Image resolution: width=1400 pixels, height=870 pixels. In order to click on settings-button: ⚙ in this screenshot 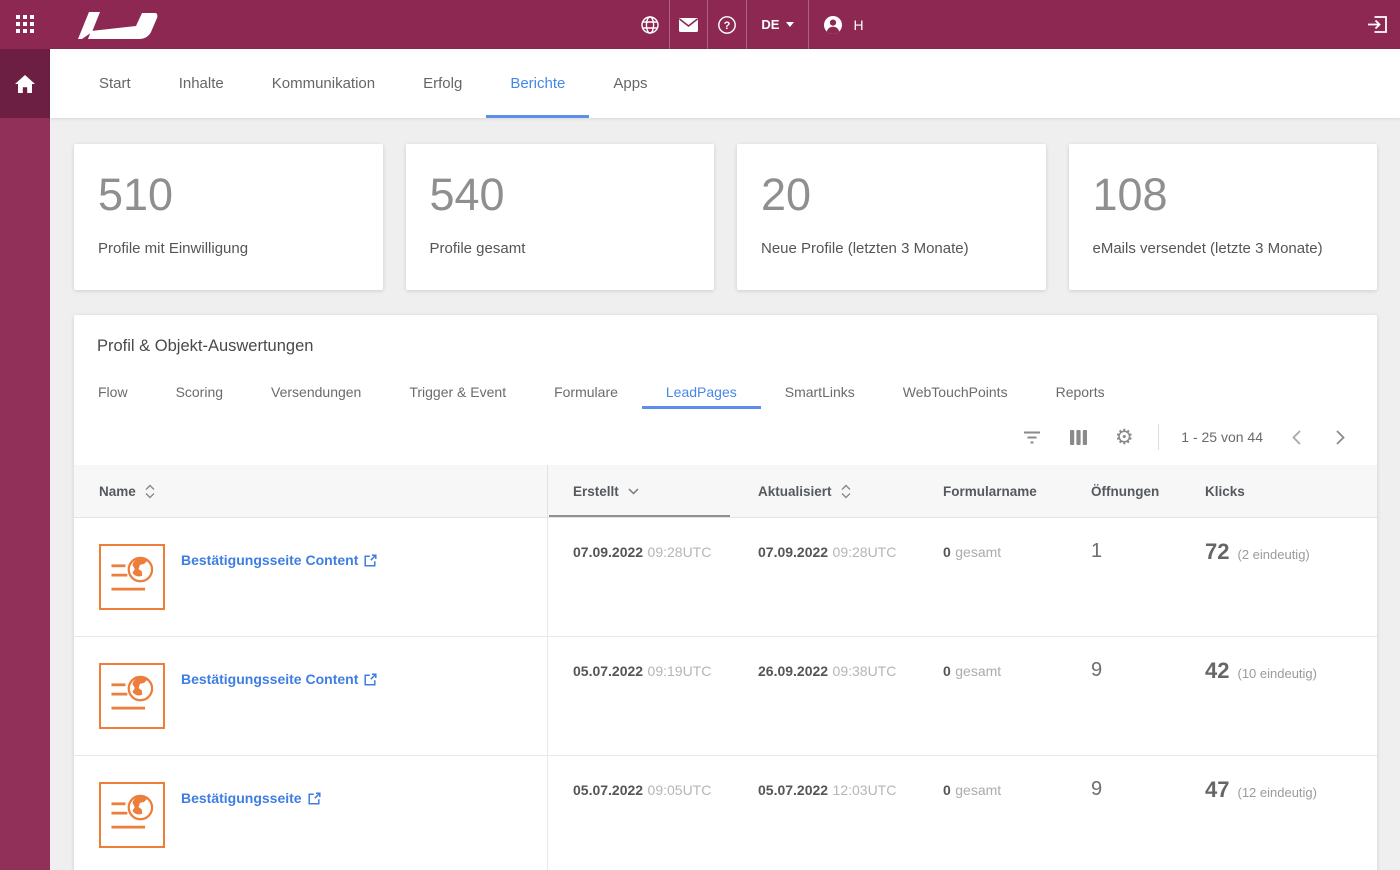, I will do `click(1124, 437)`.